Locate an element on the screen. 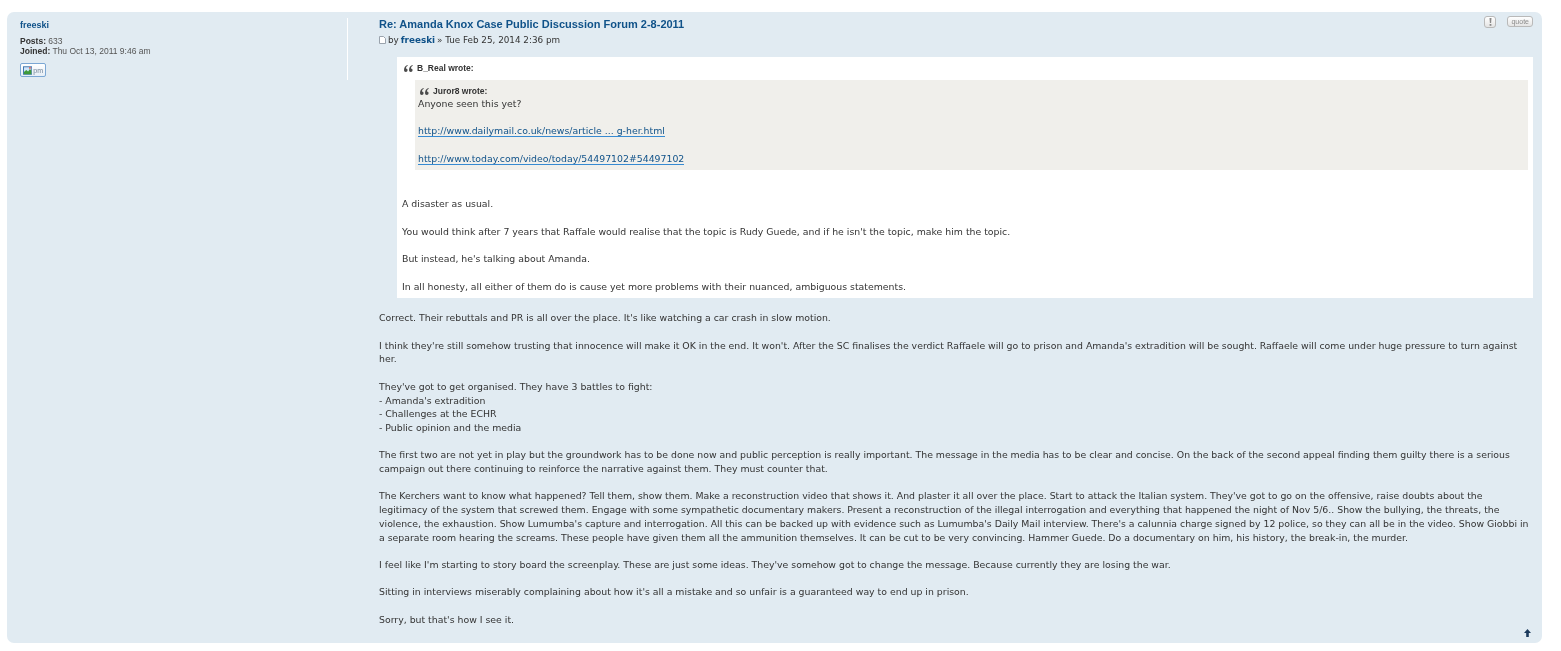 Image resolution: width=1561 pixels, height=651 pixels. up-arrow-icon is located at coordinates (1527, 633).